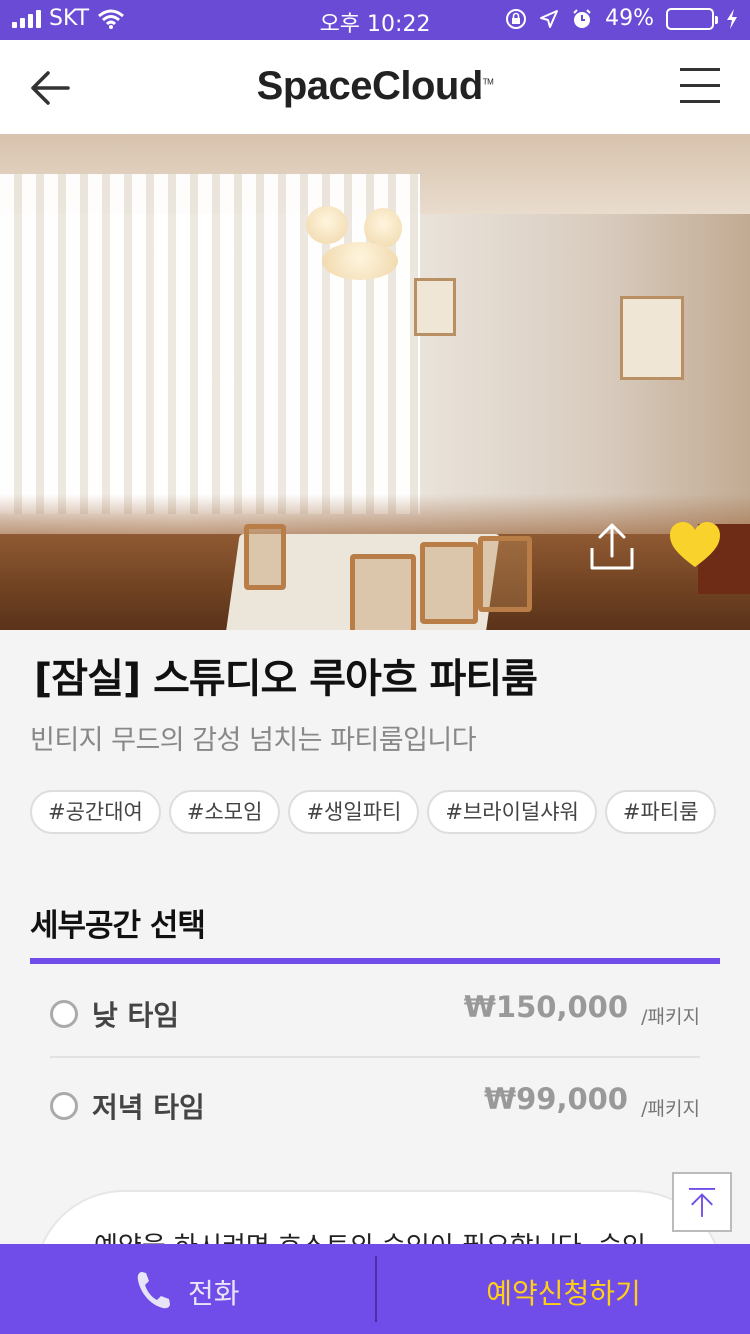  I want to click on tag-chip: #파티룸, so click(660, 812).